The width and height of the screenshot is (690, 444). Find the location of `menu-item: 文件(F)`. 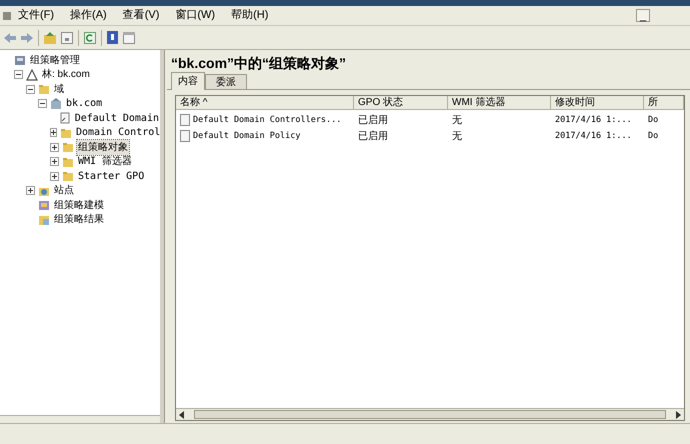

menu-item: 文件(F) is located at coordinates (36, 15).